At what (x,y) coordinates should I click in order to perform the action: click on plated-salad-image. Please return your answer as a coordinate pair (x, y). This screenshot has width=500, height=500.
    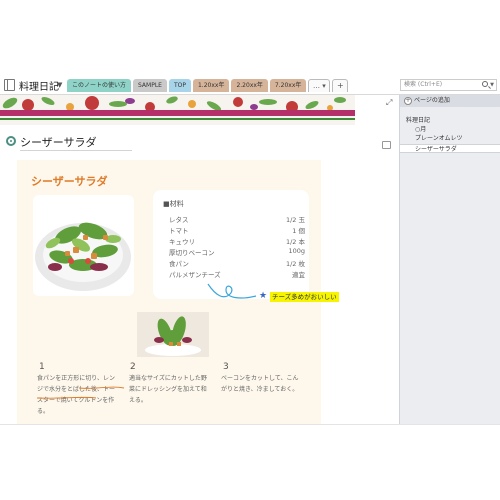
    Looking at the image, I should click on (173, 334).